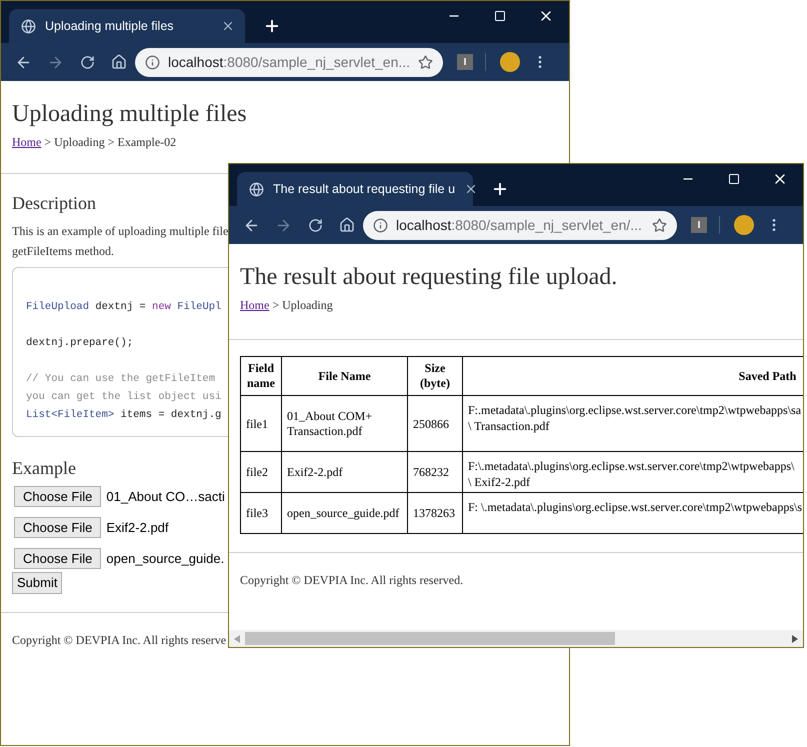 The image size is (807, 747). What do you see at coordinates (435, 472) in the screenshot?
I see `table-cell: 768232` at bounding box center [435, 472].